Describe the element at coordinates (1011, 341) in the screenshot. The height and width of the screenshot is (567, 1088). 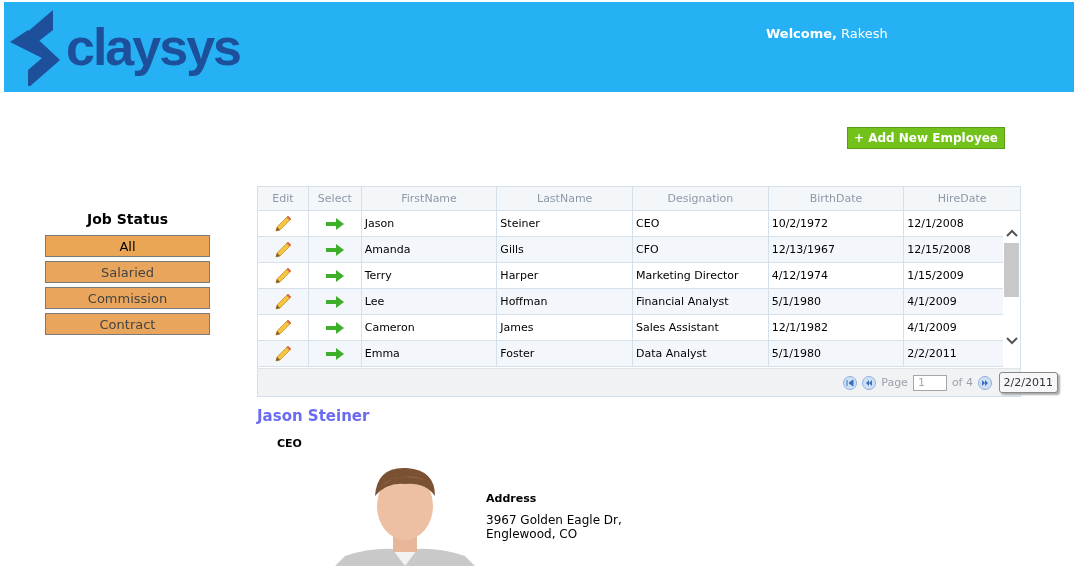
I see `scroll-down-icon` at that location.